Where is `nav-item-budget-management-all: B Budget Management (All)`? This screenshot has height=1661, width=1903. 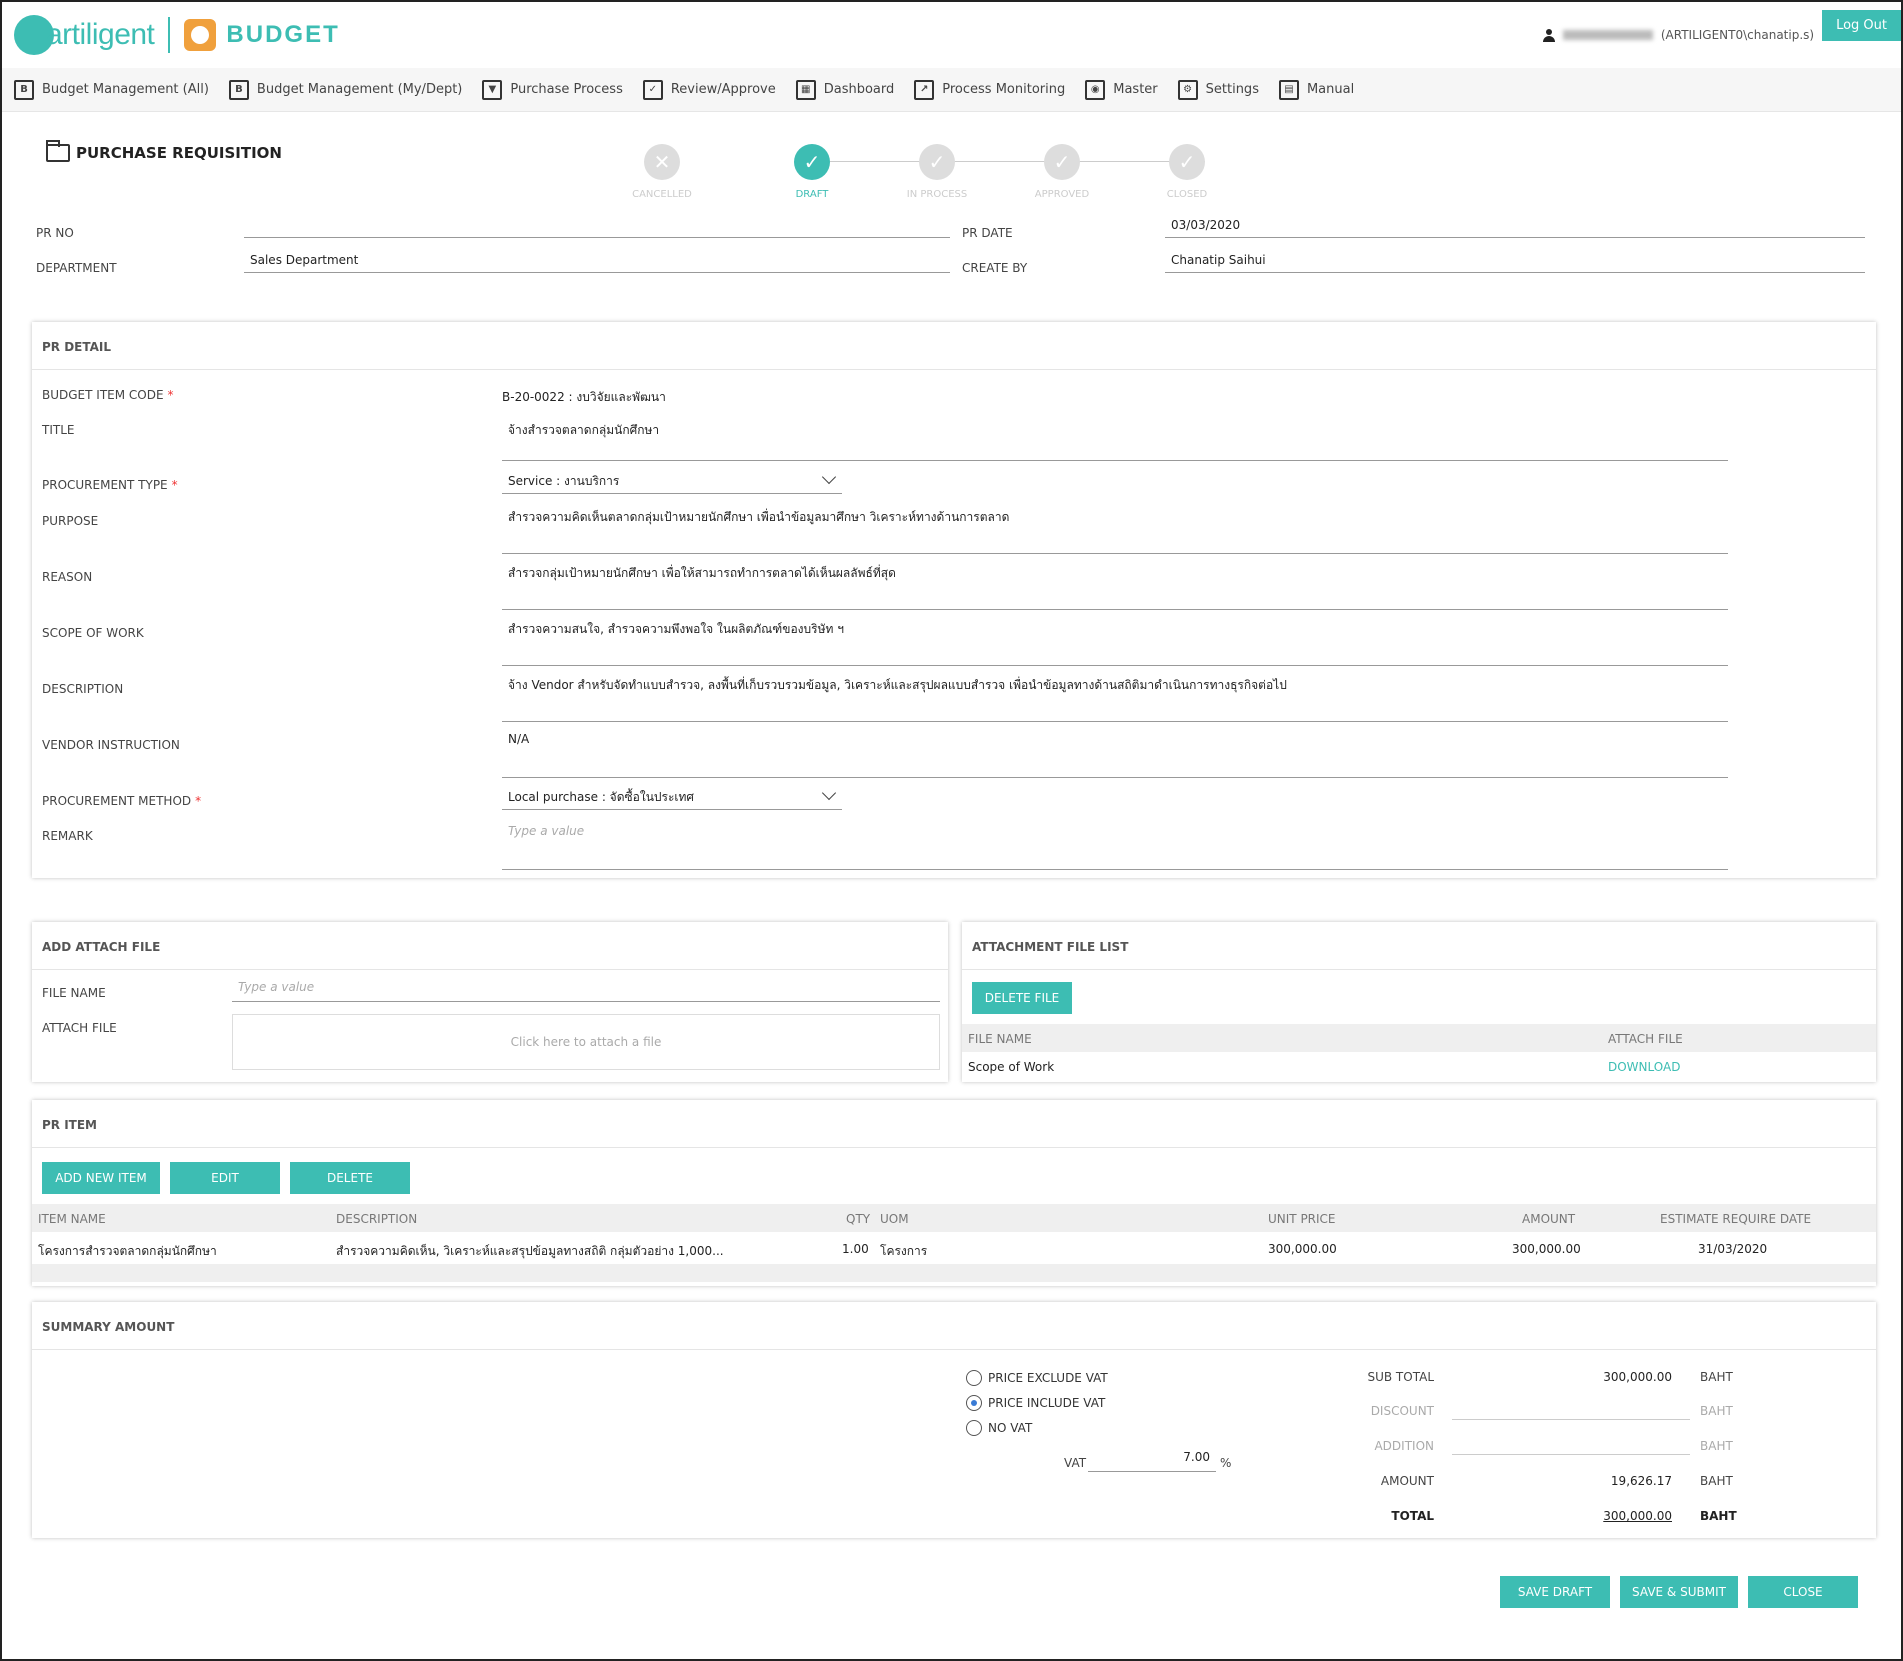
nav-item-budget-management-all: B Budget Management (All) is located at coordinates (111, 89).